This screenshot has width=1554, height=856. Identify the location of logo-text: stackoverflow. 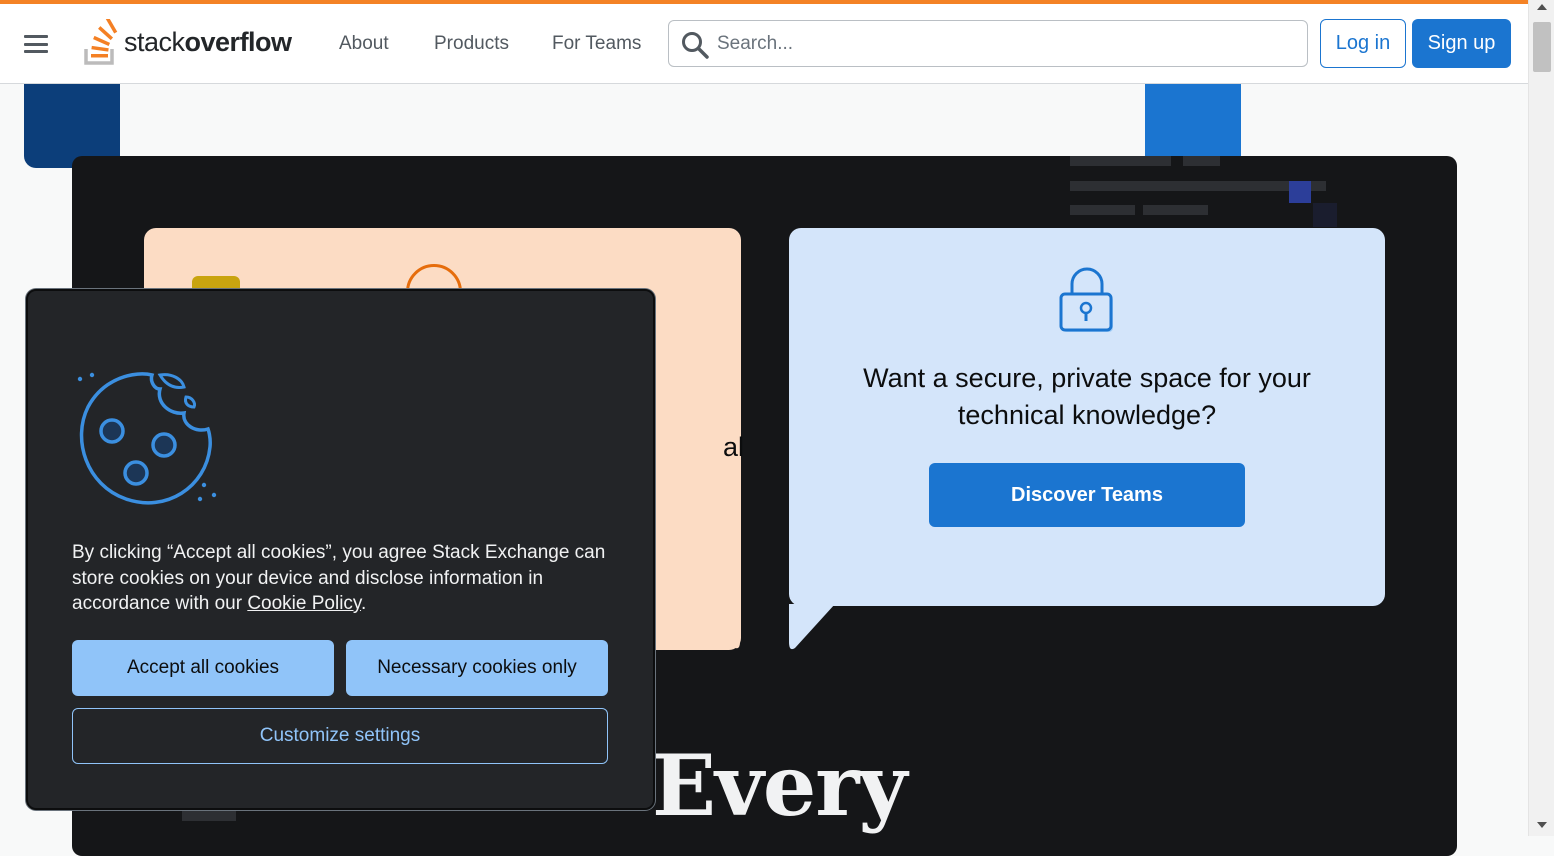
(208, 41).